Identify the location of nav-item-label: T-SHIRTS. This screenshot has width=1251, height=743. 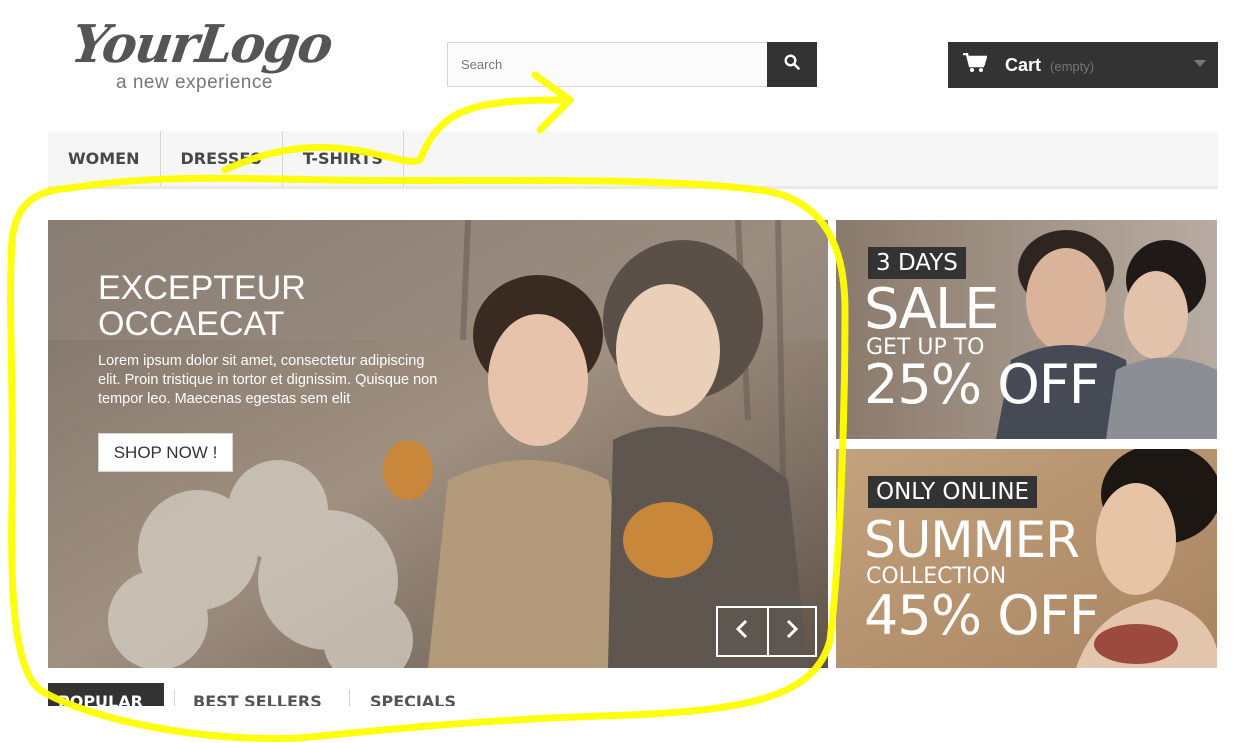
(342, 158).